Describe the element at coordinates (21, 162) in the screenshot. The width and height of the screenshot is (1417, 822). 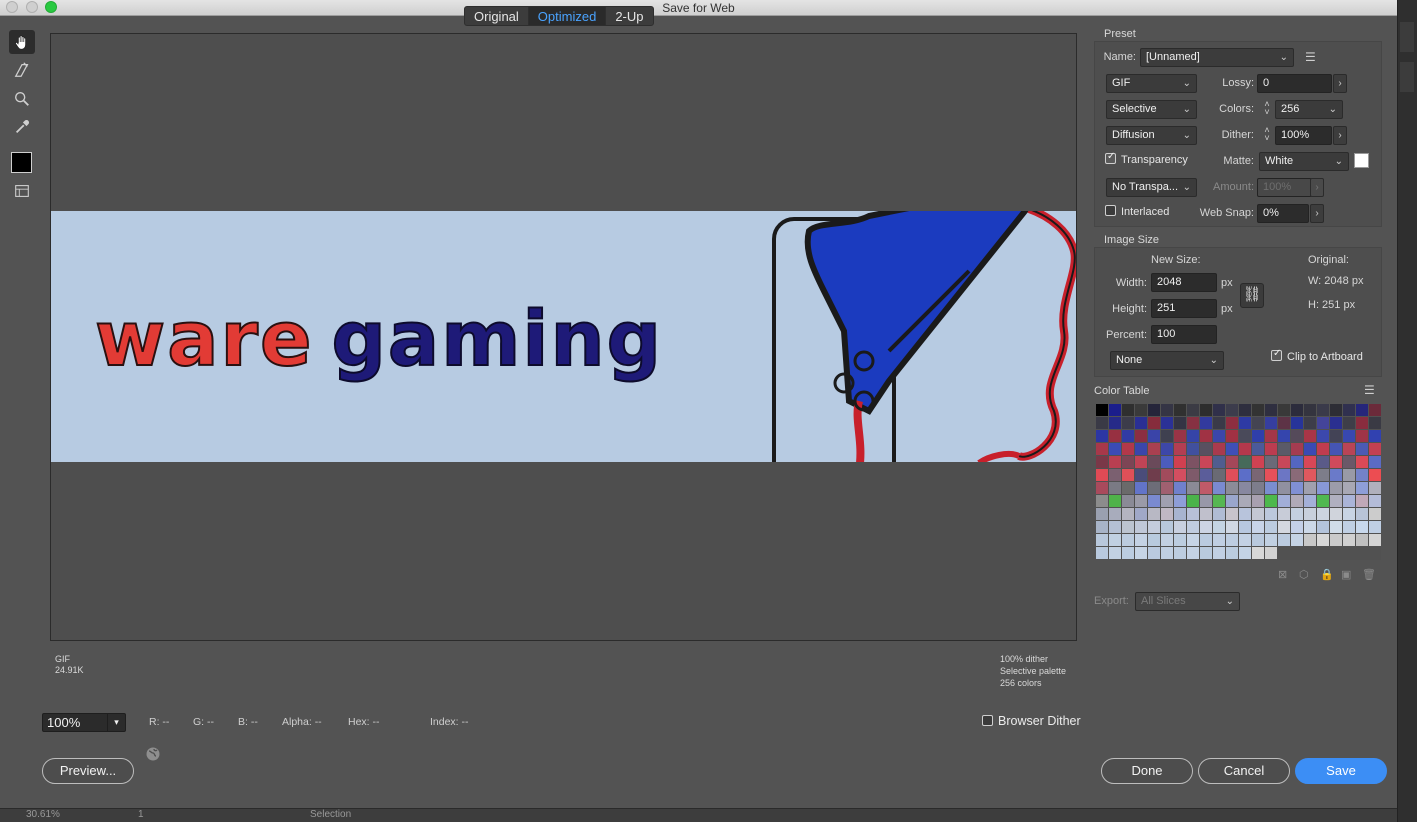
I see `eyedropper-color-swatch` at that location.